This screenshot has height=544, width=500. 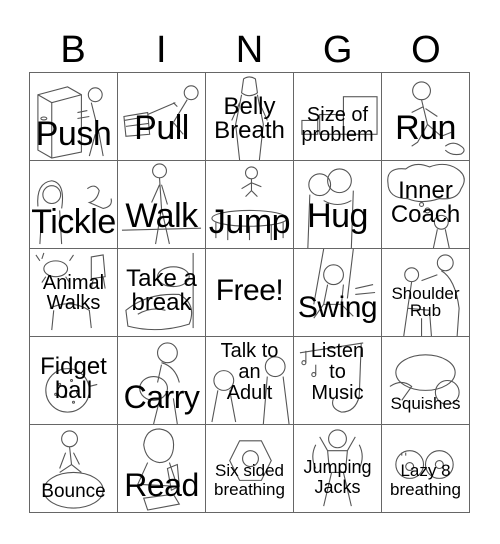 What do you see at coordinates (337, 307) in the screenshot?
I see `cell-label: Swing` at bounding box center [337, 307].